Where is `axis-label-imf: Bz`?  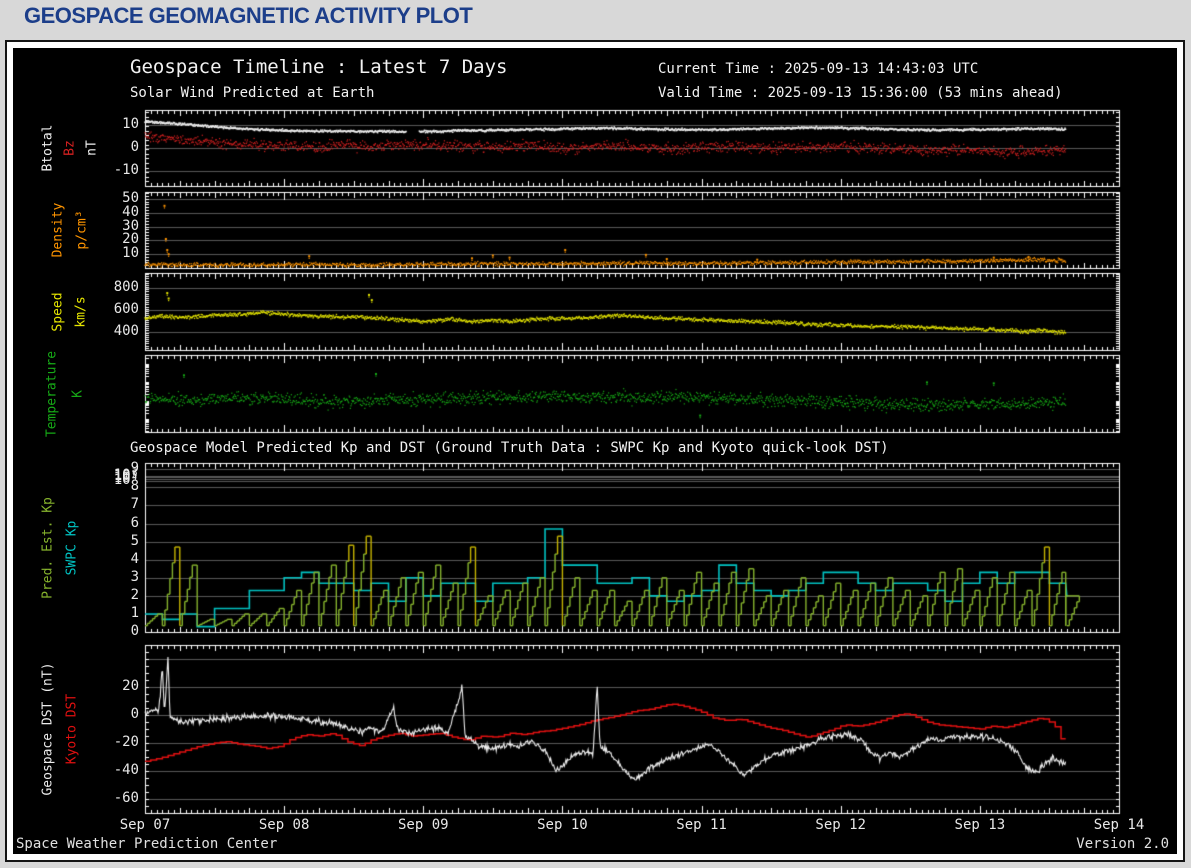 axis-label-imf: Bz is located at coordinates (70, 148).